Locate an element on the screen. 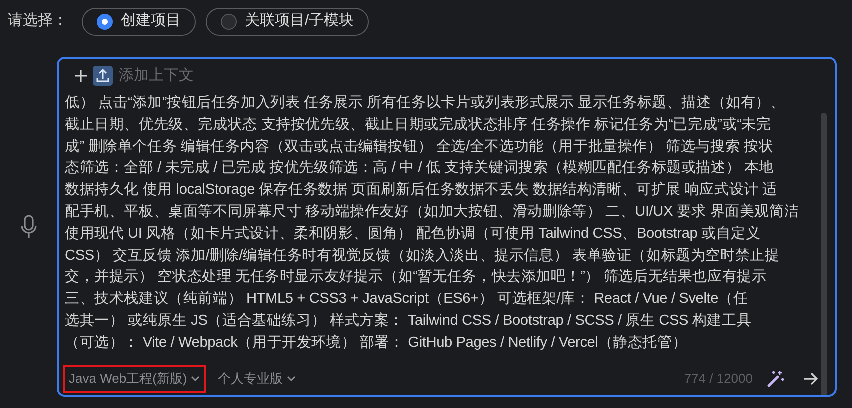 This screenshot has width=852, height=408. send-arrow-icon is located at coordinates (811, 379).